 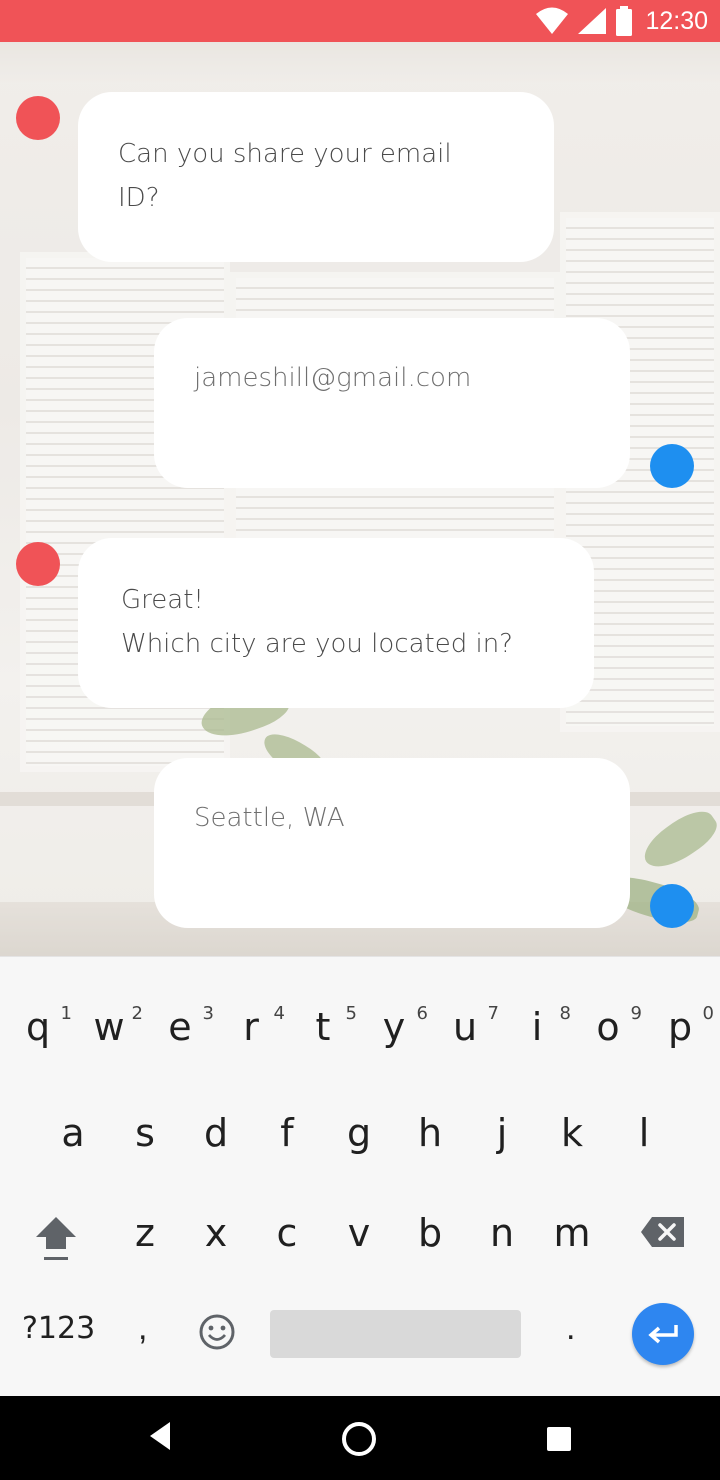 What do you see at coordinates (392, 403) in the screenshot?
I see `user-message-bubble: jameshill@gmail.com` at bounding box center [392, 403].